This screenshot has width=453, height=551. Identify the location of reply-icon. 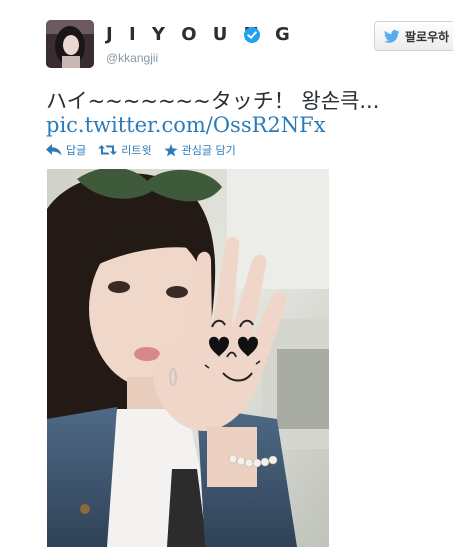
(54, 150).